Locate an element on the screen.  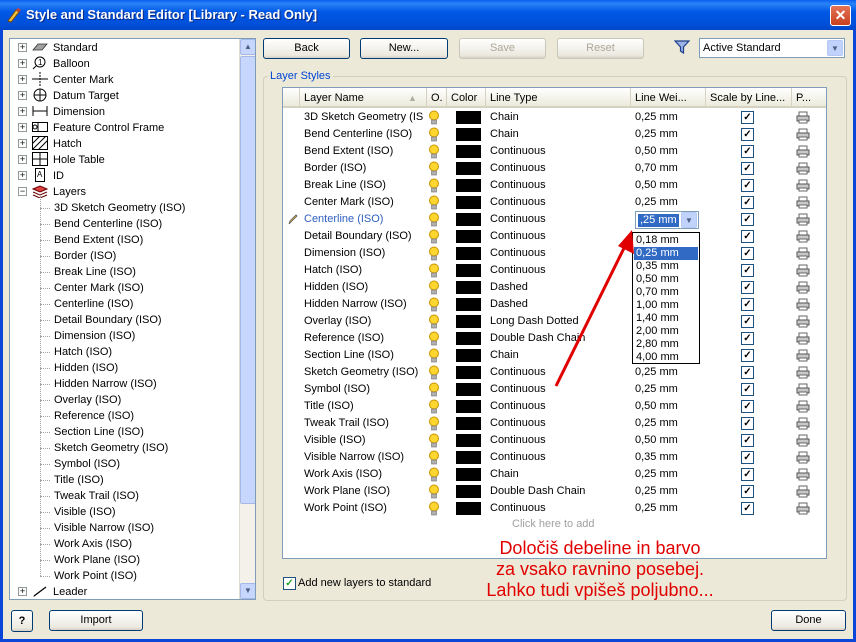
scroll-thumb is located at coordinates (247, 280).